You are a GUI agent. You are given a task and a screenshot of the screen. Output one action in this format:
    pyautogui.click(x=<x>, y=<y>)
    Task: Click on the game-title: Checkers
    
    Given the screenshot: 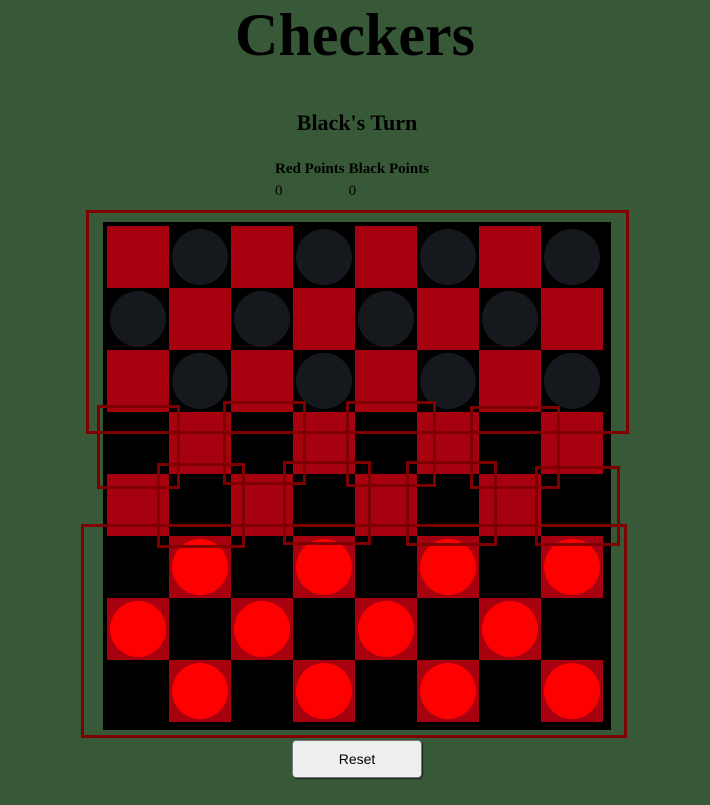 What is the action you would take?
    pyautogui.click(x=355, y=35)
    